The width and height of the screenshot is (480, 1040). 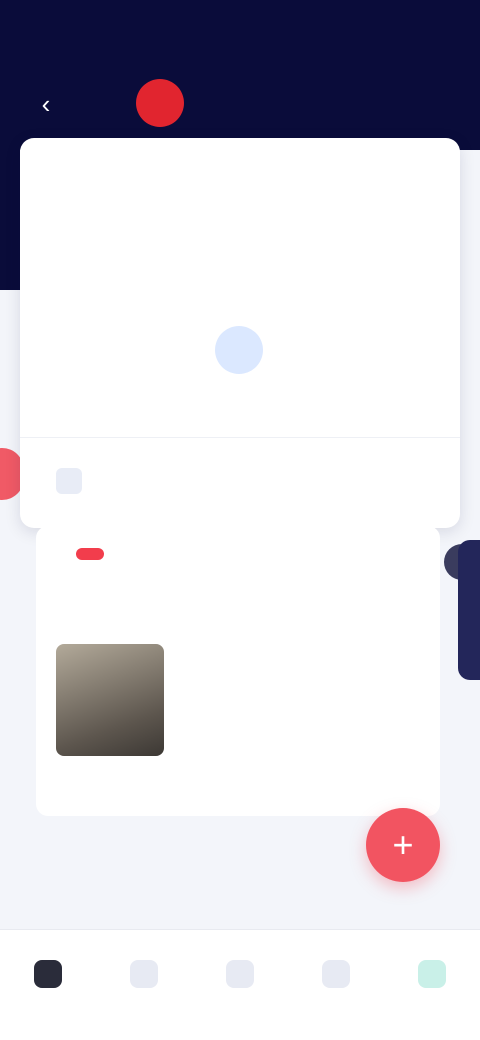 I want to click on nav-item-calendar, so click(x=240, y=962).